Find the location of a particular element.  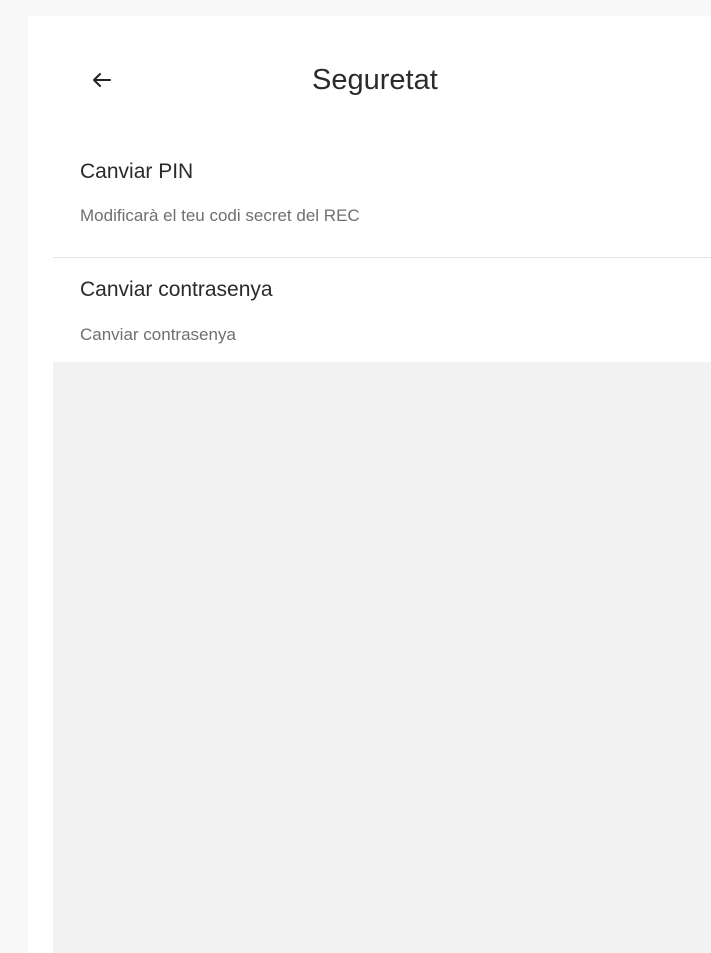

change-password-title: Canviar contrasenya is located at coordinates (176, 289).